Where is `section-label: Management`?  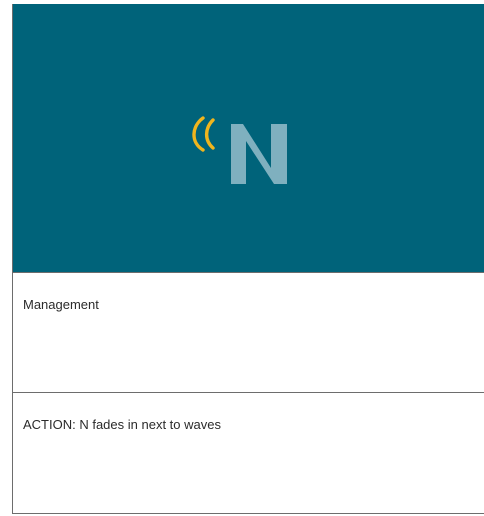
section-label: Management is located at coordinates (61, 304).